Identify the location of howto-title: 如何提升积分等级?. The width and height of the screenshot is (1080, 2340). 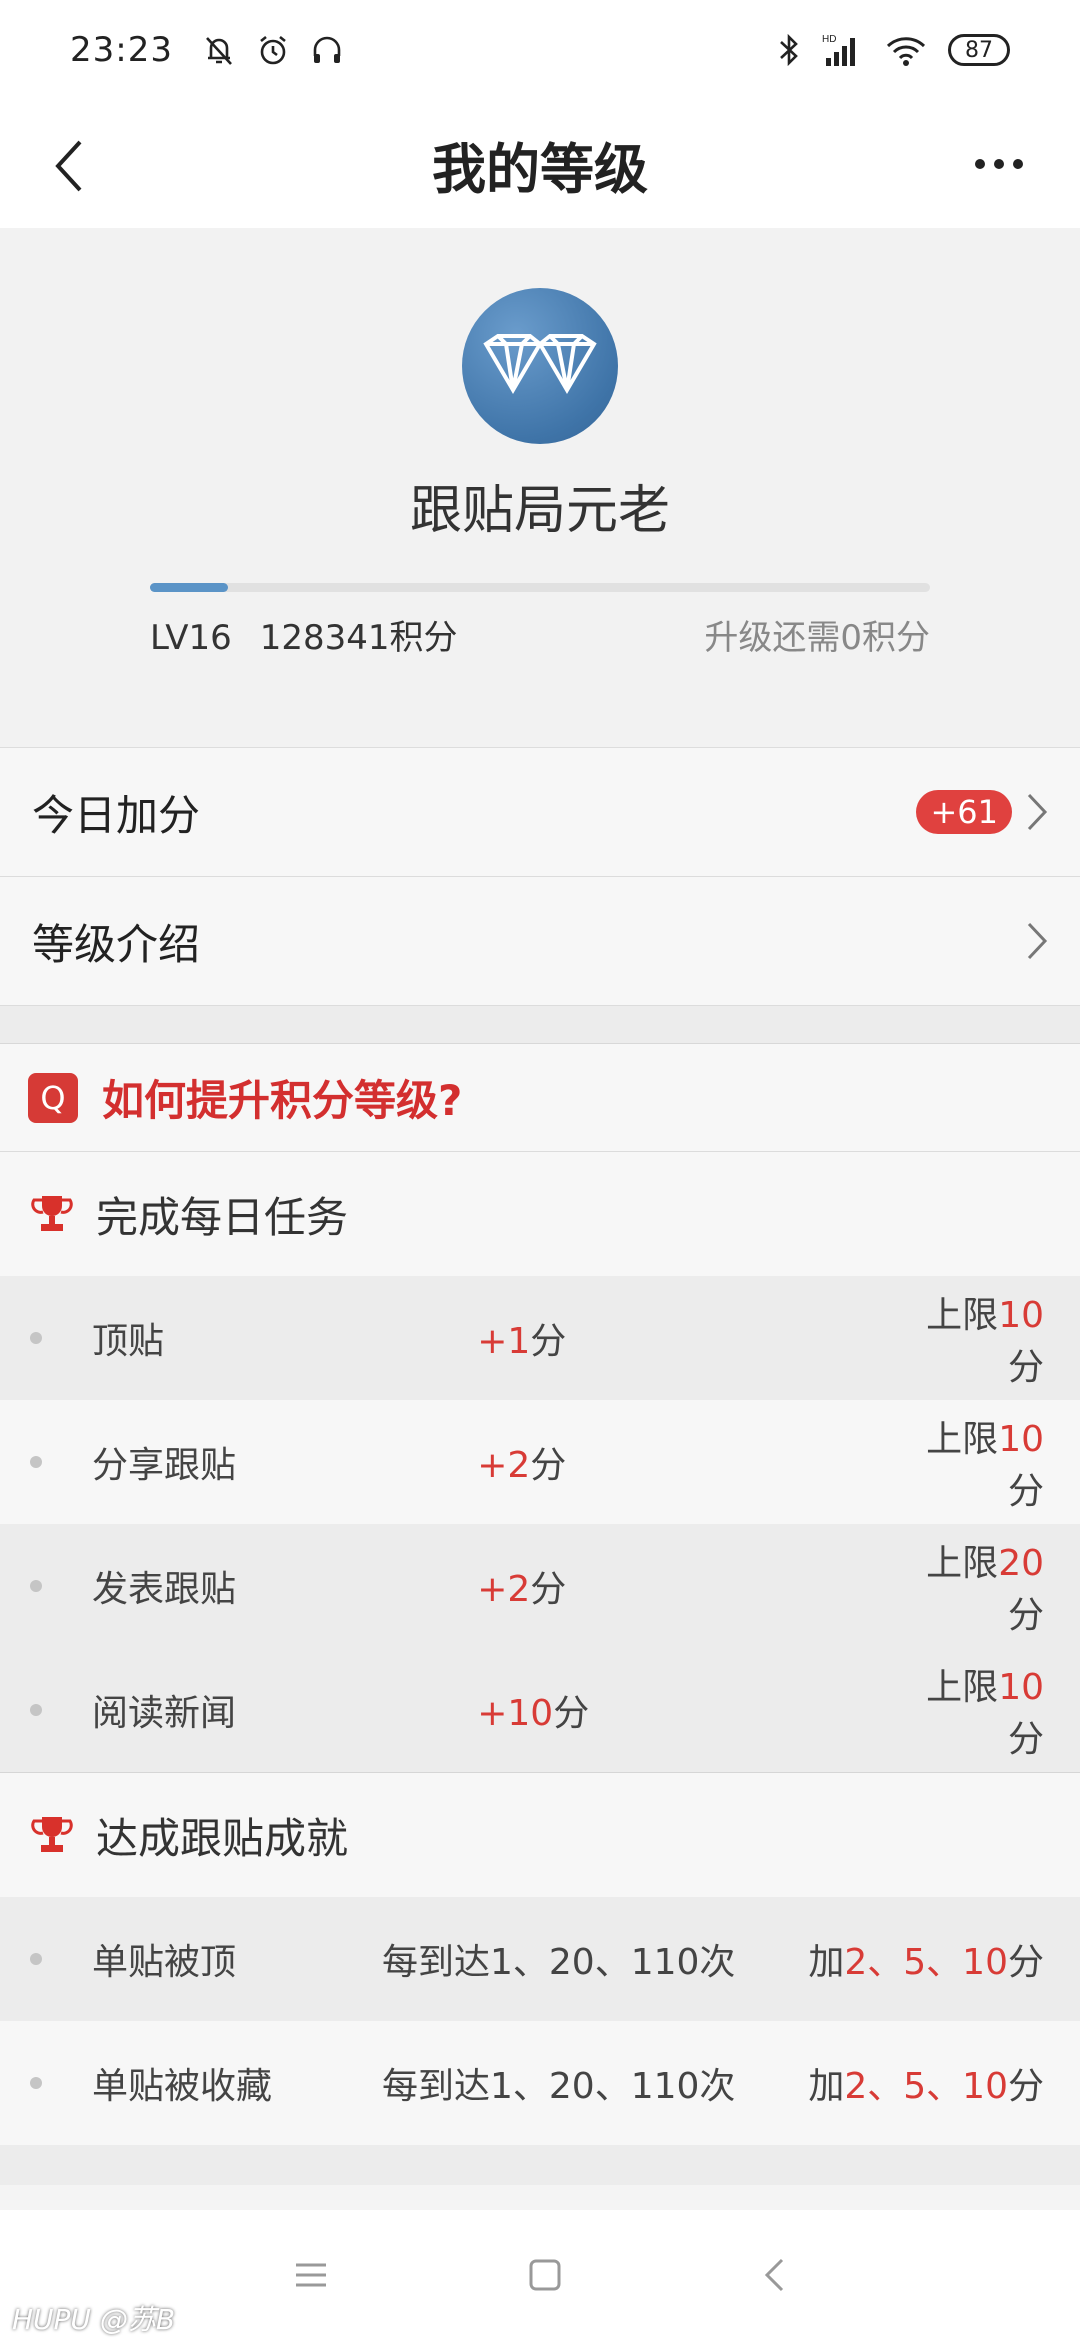
(282, 1100).